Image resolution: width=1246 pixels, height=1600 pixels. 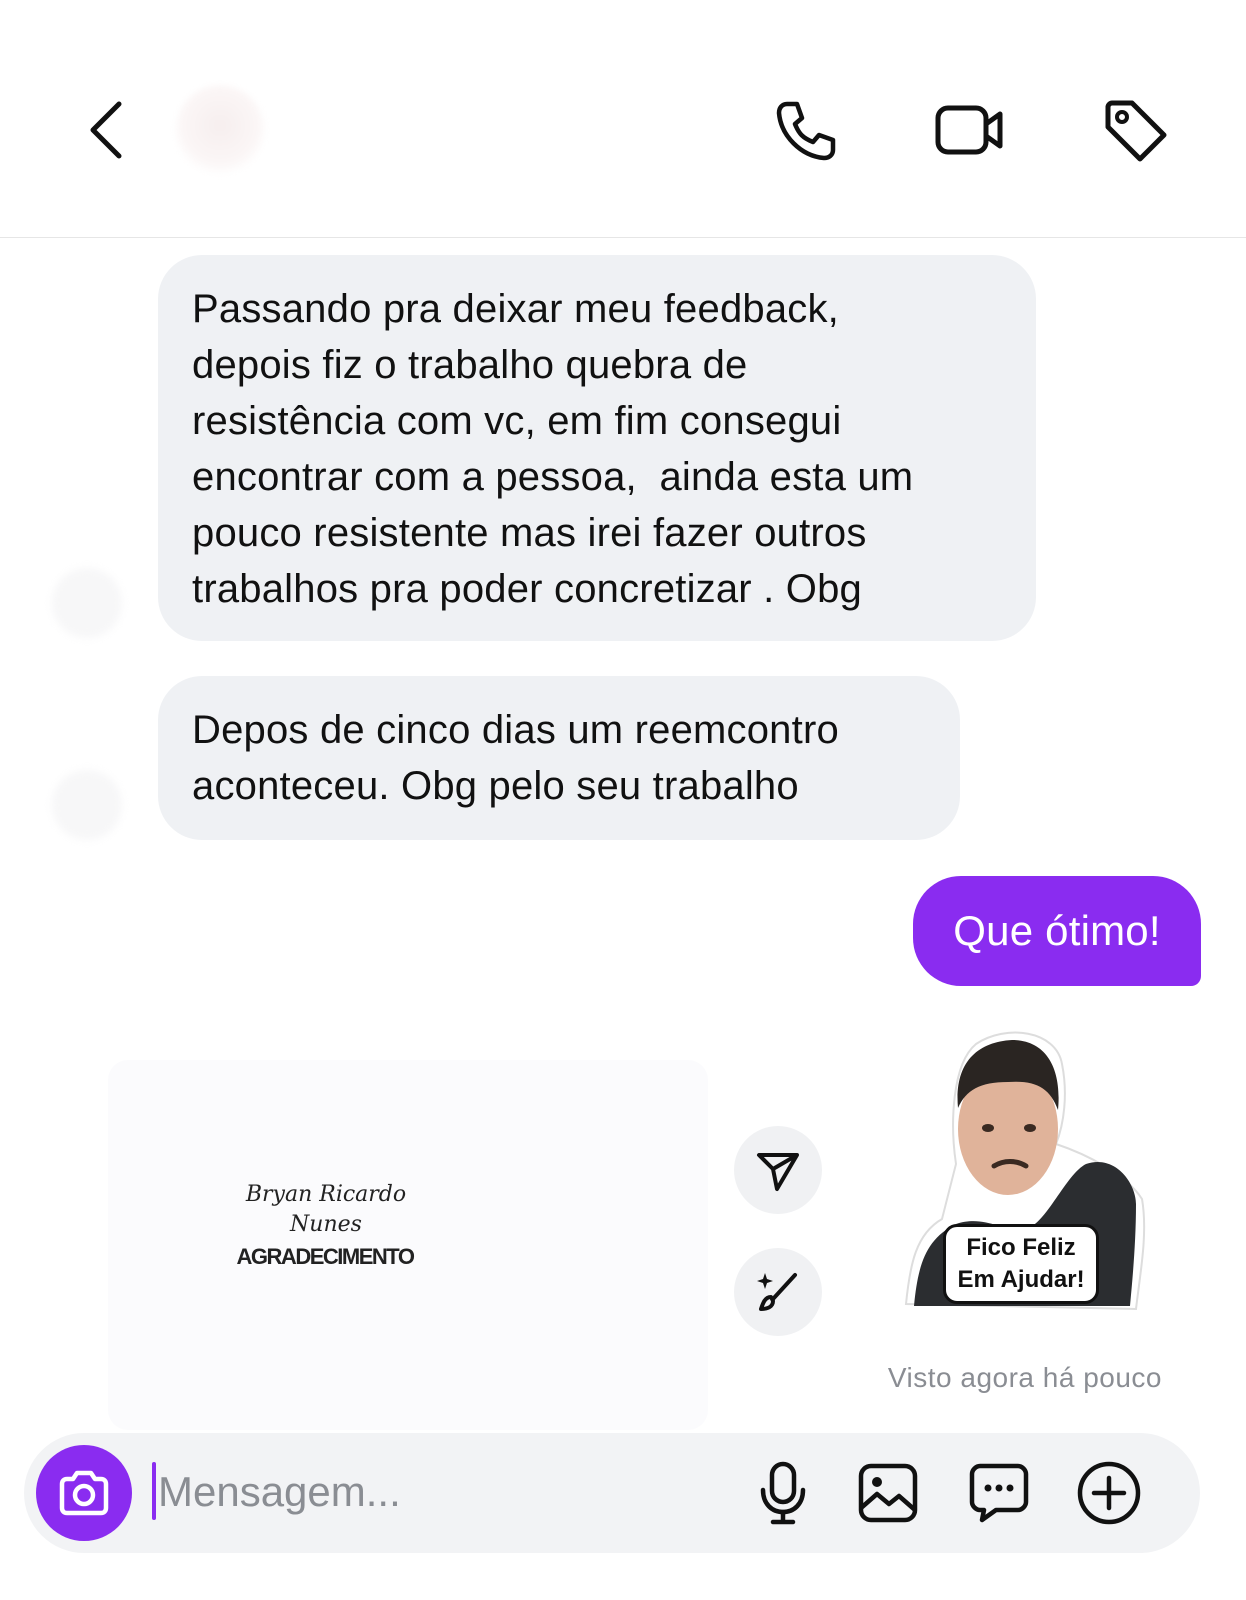 I want to click on voice-call-button, so click(x=805, y=130).